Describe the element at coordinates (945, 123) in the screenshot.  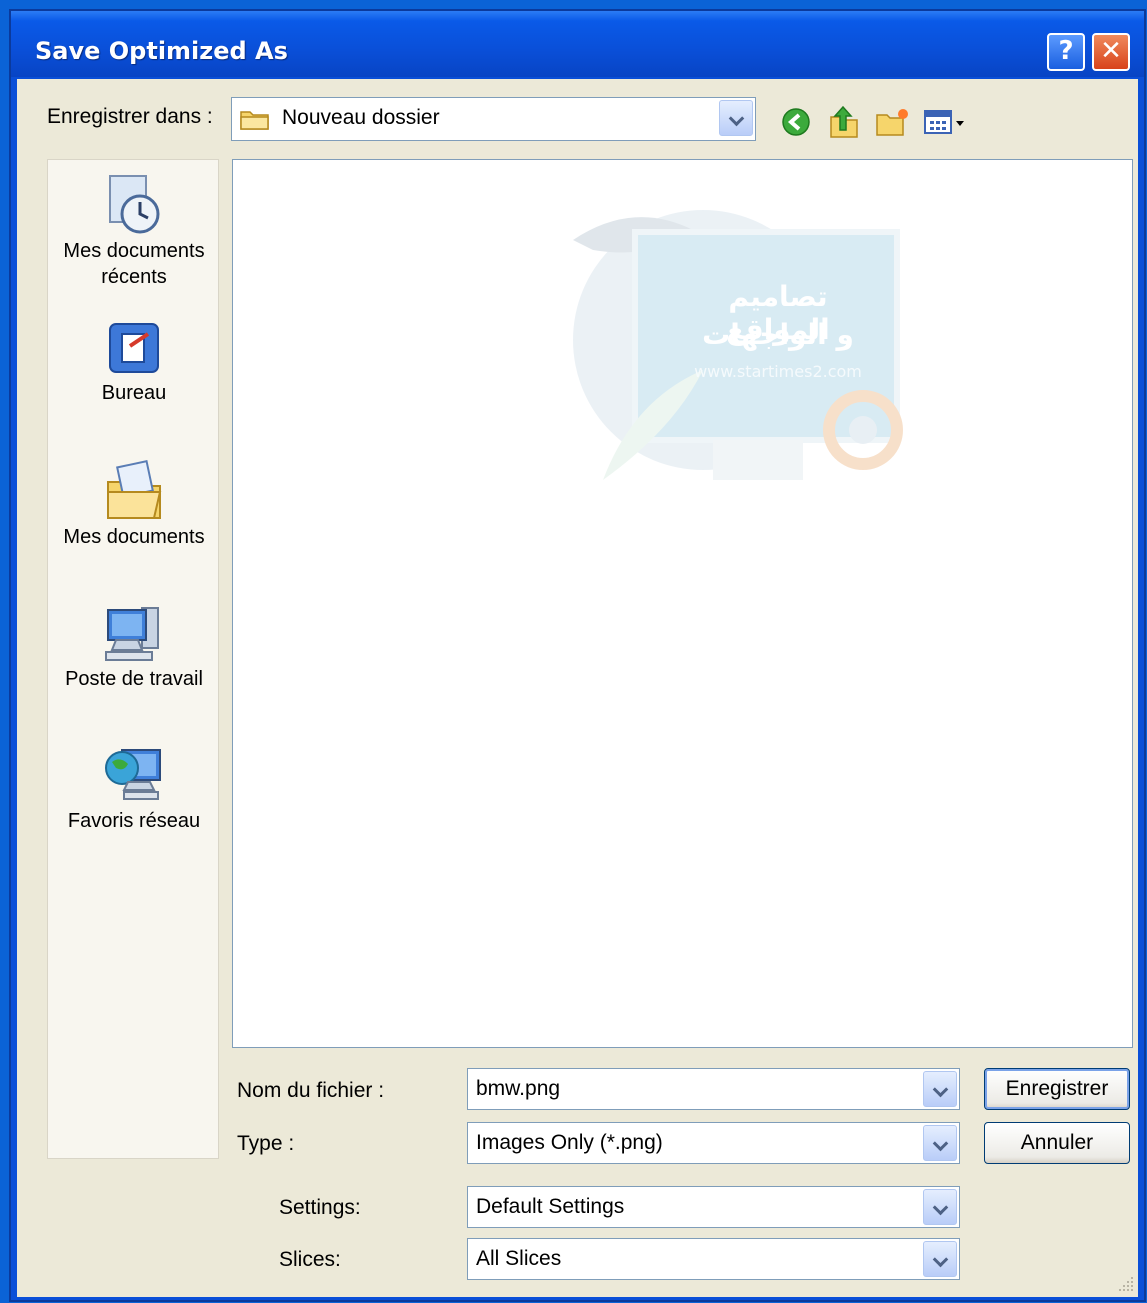
I see `view-menu-icon` at that location.